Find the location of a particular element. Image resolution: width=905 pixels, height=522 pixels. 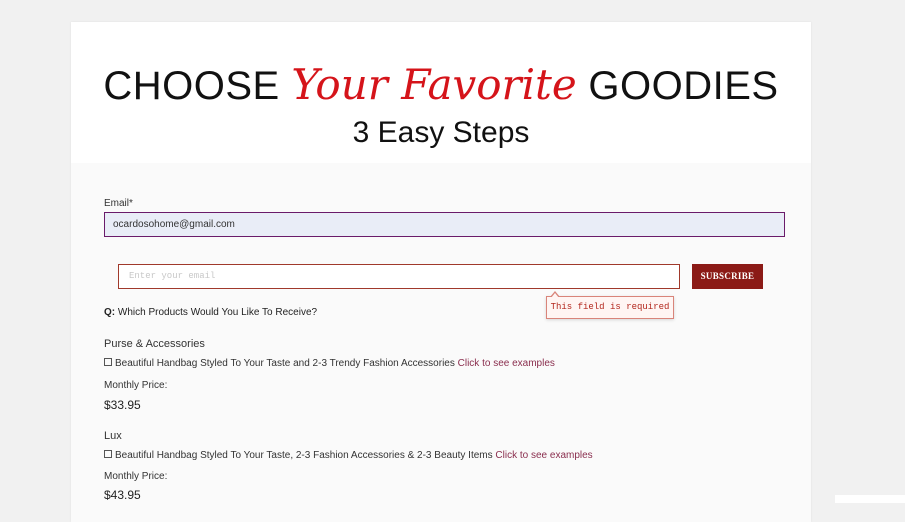

category-title: Purse & Accessories is located at coordinates (154, 344).